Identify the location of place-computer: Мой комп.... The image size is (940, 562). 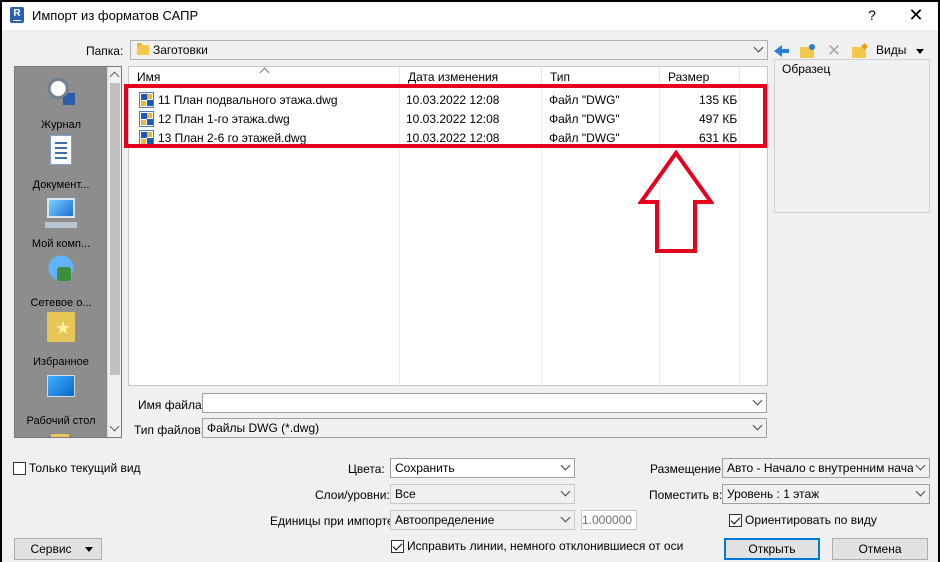
(61, 223).